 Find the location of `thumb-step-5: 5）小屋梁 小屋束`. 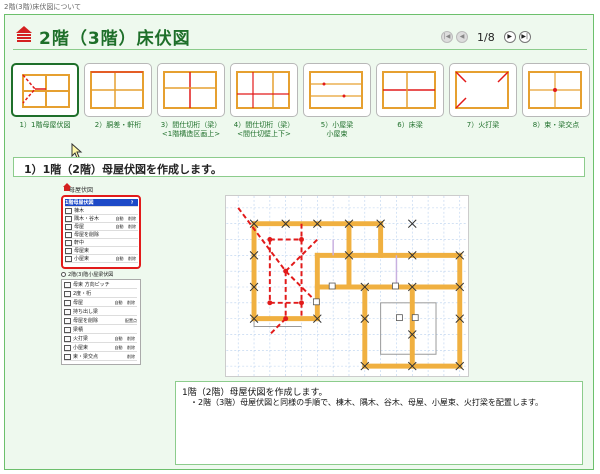

thumb-step-5: 5）小屋梁 小屋束 is located at coordinates (337, 108).